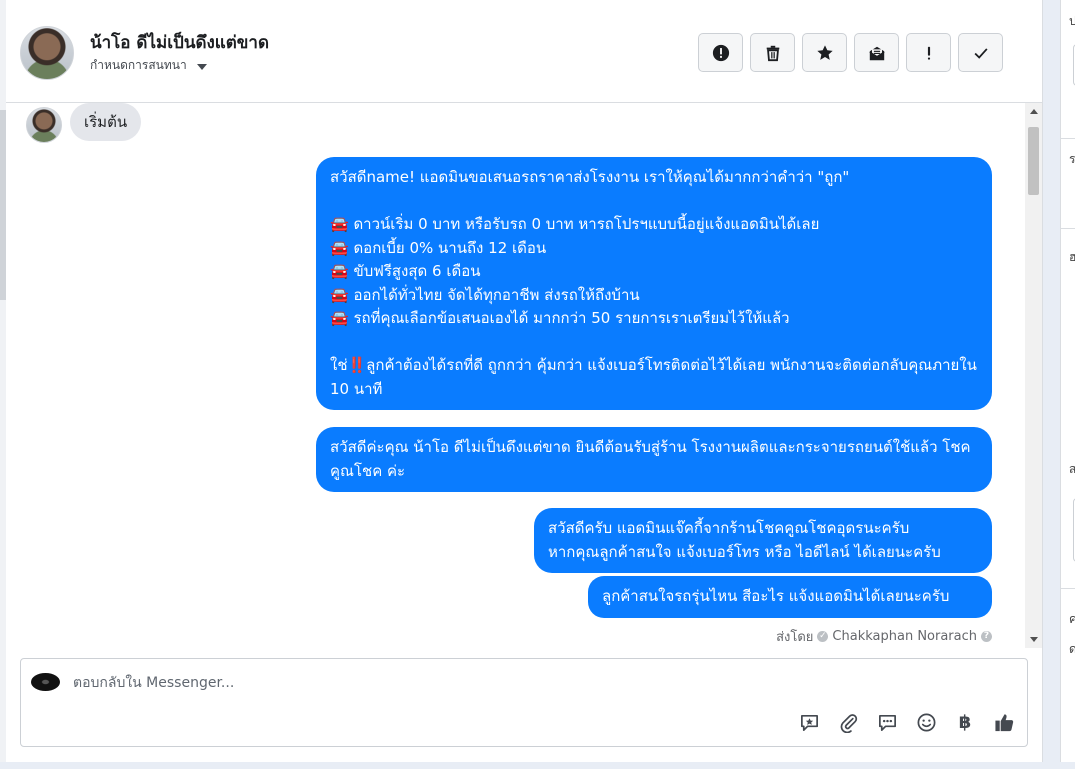 The image size is (1075, 769). I want to click on side-panel-label: ฮ, so click(1072, 257).